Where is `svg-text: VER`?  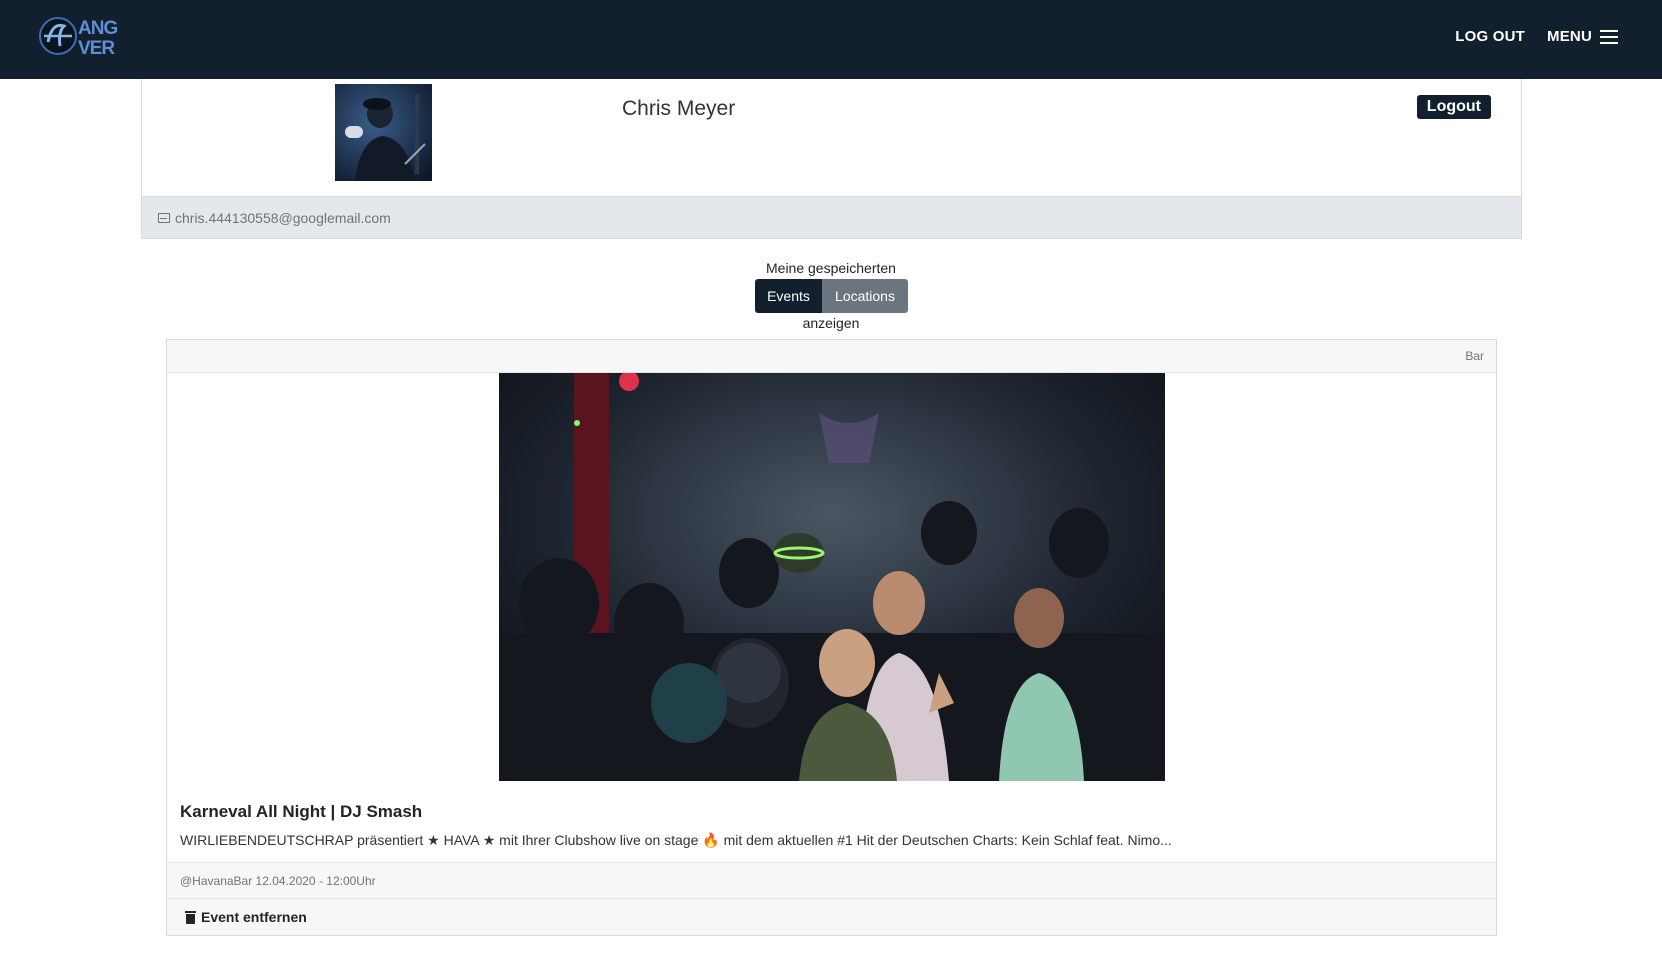
svg-text: VER is located at coordinates (96, 48).